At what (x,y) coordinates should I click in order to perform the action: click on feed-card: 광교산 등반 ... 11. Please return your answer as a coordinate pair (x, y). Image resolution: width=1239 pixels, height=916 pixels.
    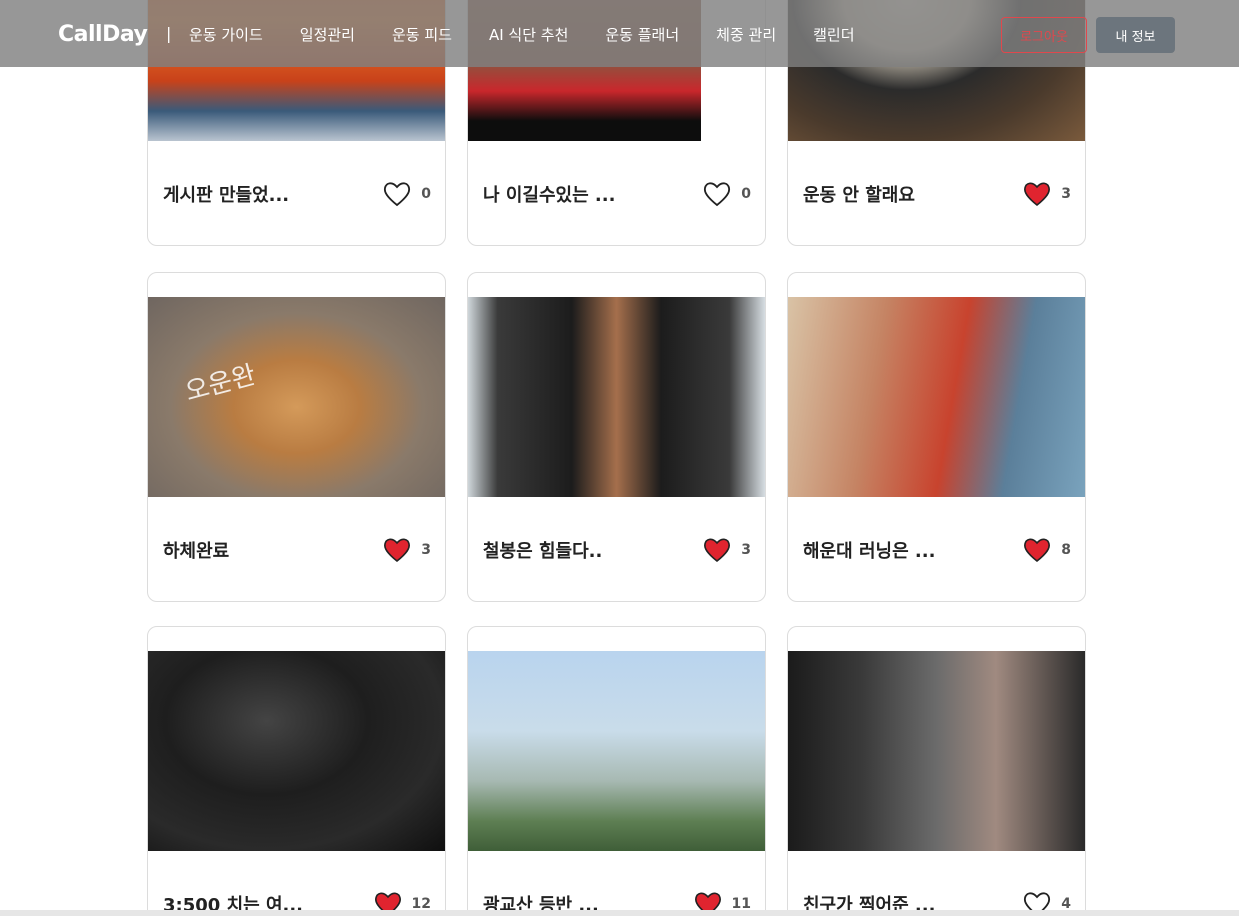
    Looking at the image, I should click on (616, 771).